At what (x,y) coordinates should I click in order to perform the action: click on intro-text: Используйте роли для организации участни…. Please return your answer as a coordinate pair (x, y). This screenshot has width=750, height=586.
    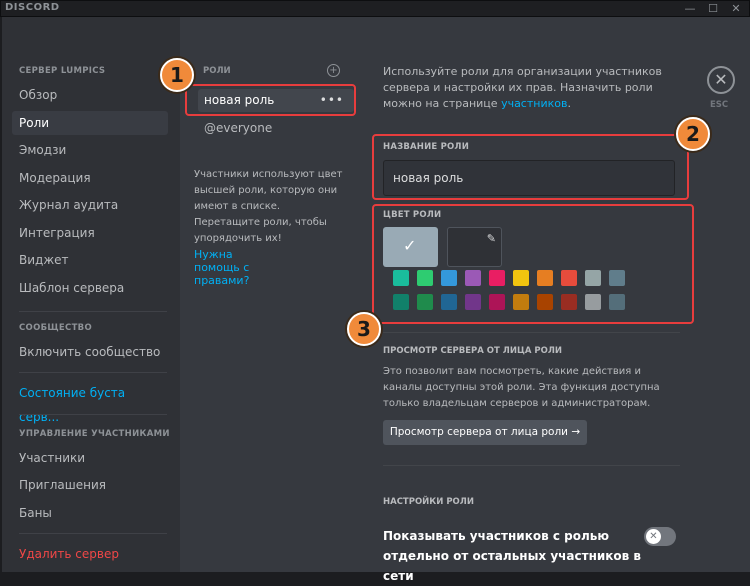
    Looking at the image, I should click on (531, 88).